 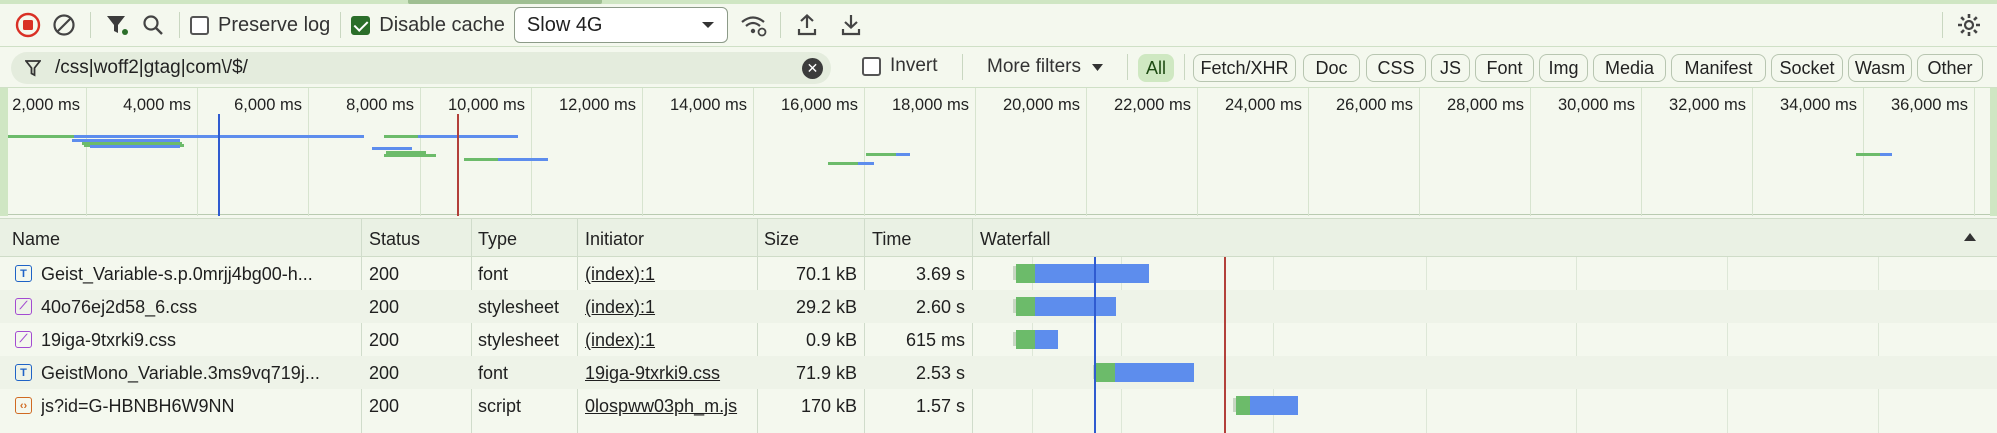 I want to click on export-har-button, so click(x=851, y=25).